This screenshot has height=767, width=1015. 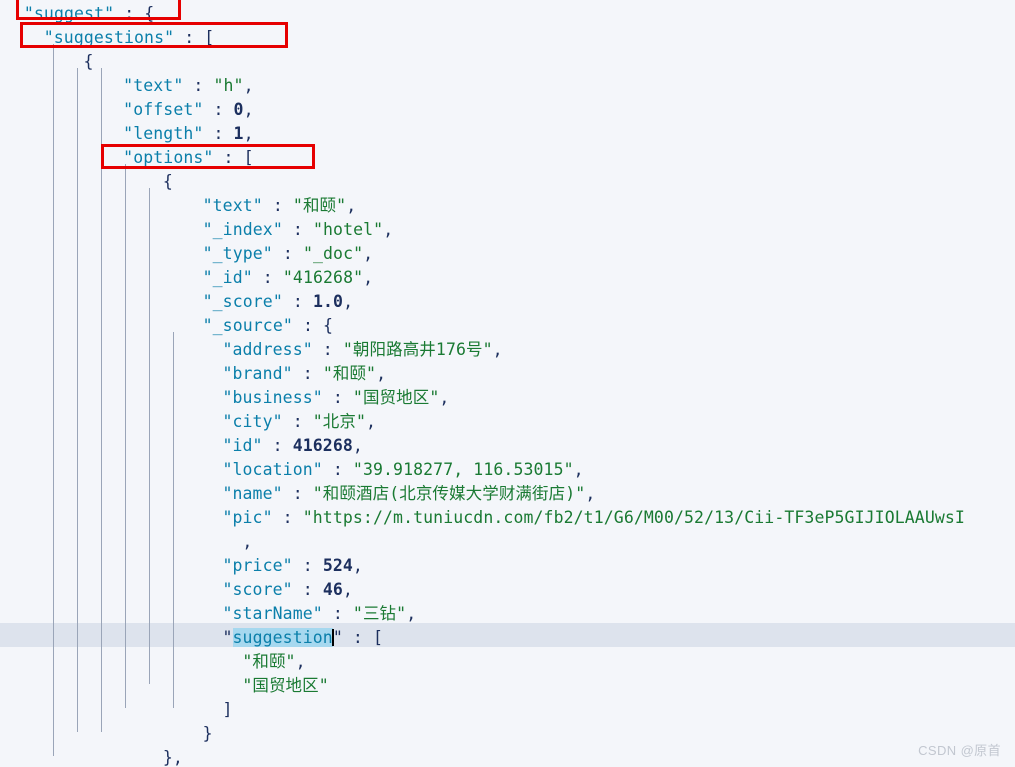 What do you see at coordinates (280, 206) in the screenshot?
I see `code-line: "text" : "和颐",` at bounding box center [280, 206].